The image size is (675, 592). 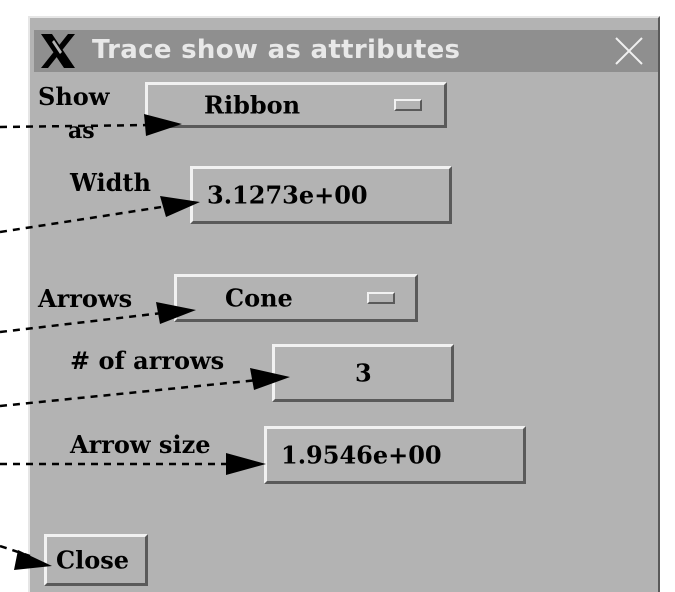 I want to click on arrow-size-field: 1.9546e+00, so click(x=395, y=455).